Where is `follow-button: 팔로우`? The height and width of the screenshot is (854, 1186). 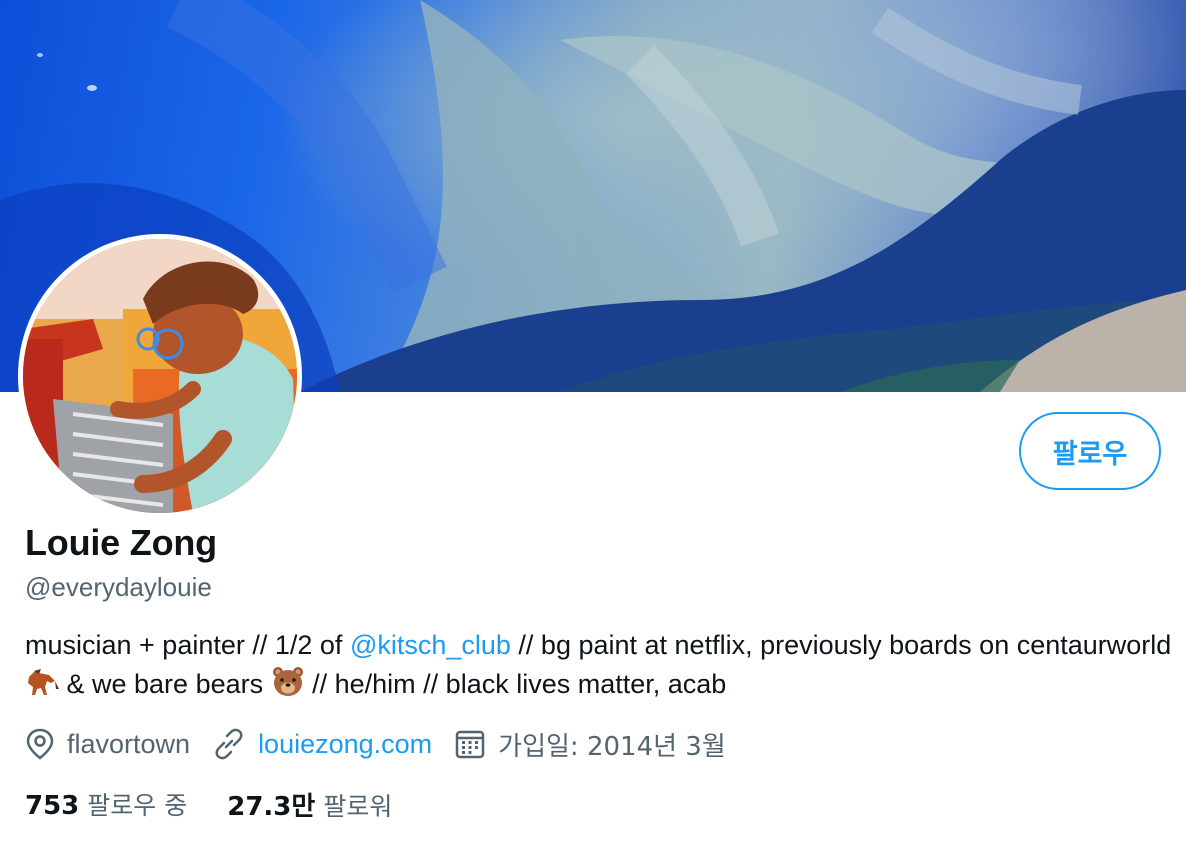
follow-button: 팔로우 is located at coordinates (1090, 451).